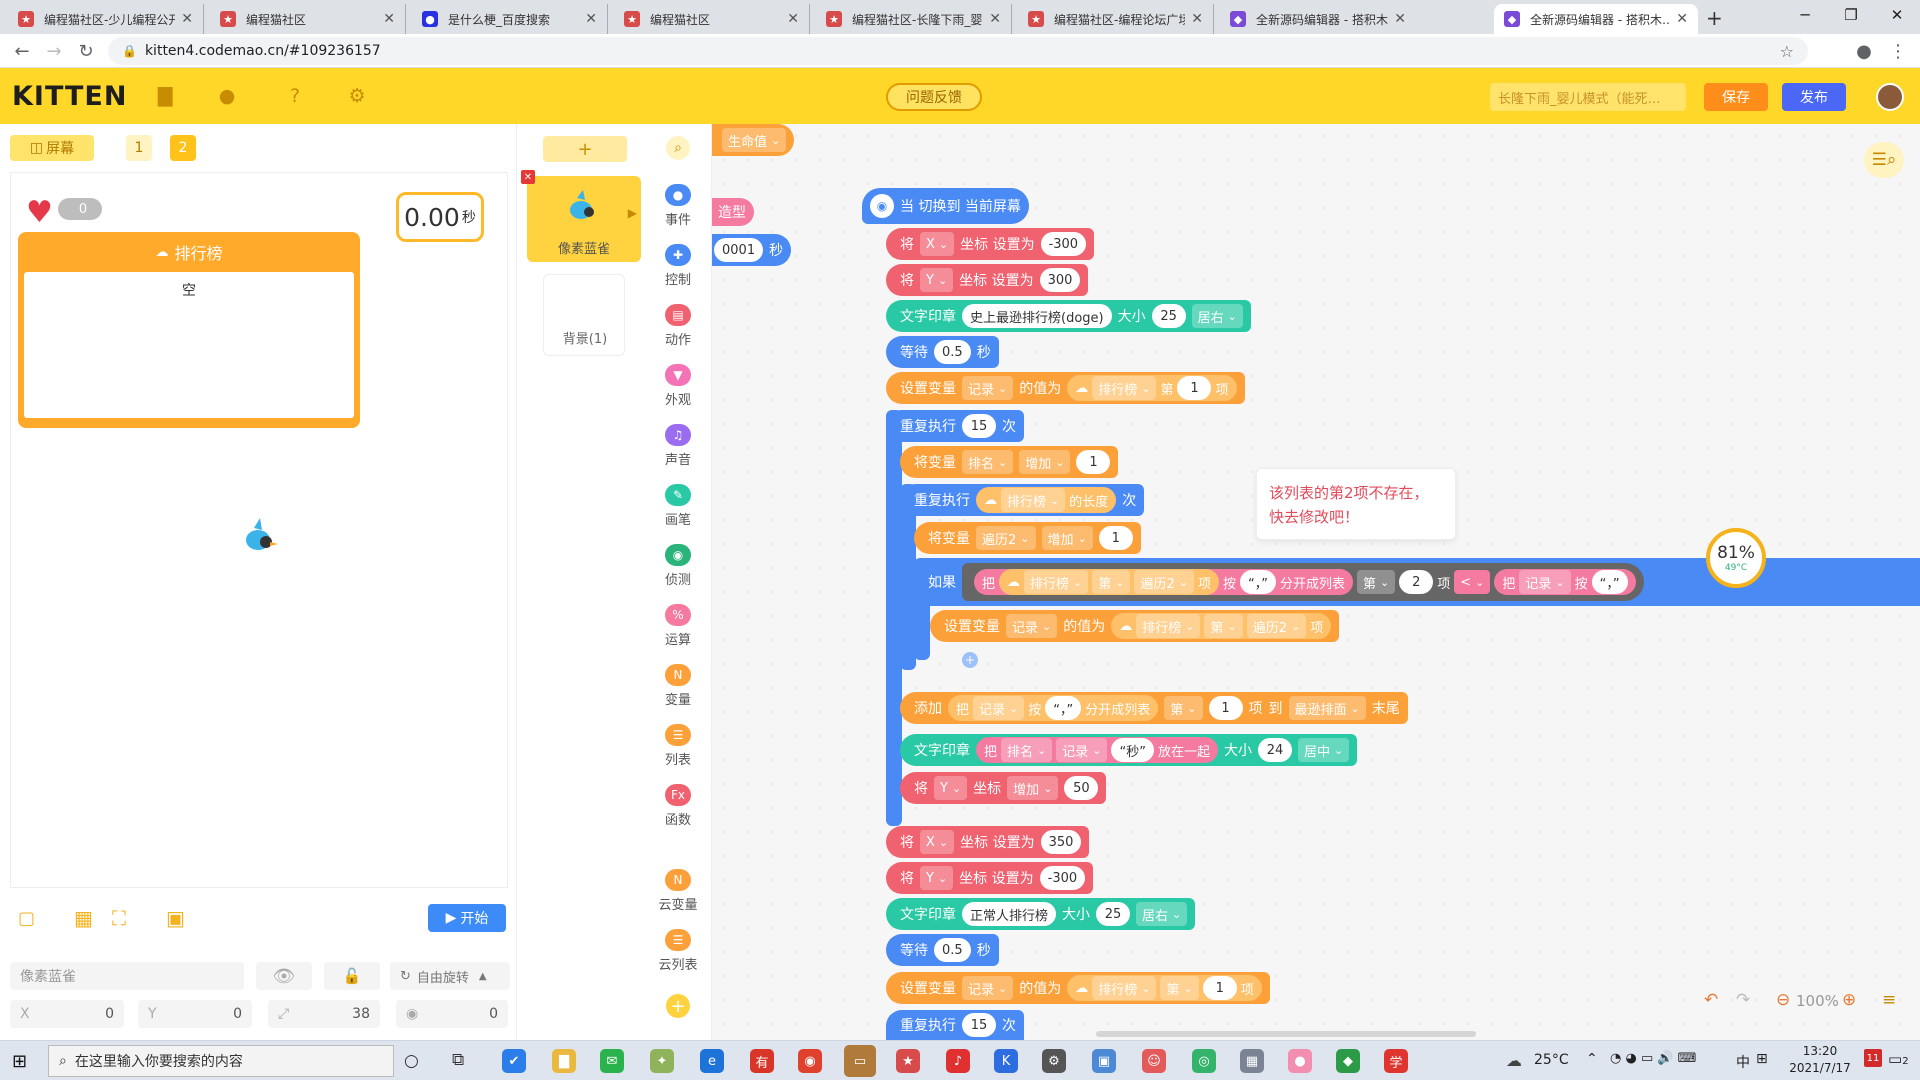 The width and height of the screenshot is (1920, 1080). I want to click on forward-icon: →, so click(54, 51).